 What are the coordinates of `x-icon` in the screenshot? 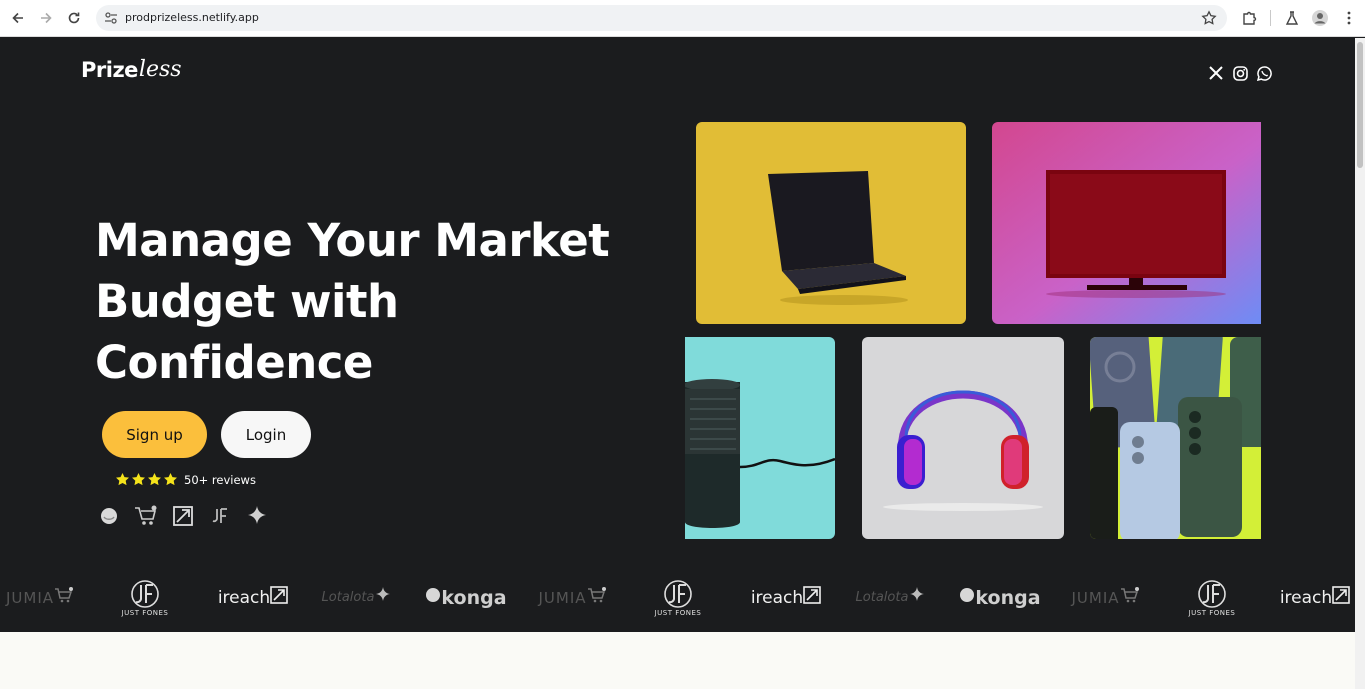 It's located at (1216, 73).